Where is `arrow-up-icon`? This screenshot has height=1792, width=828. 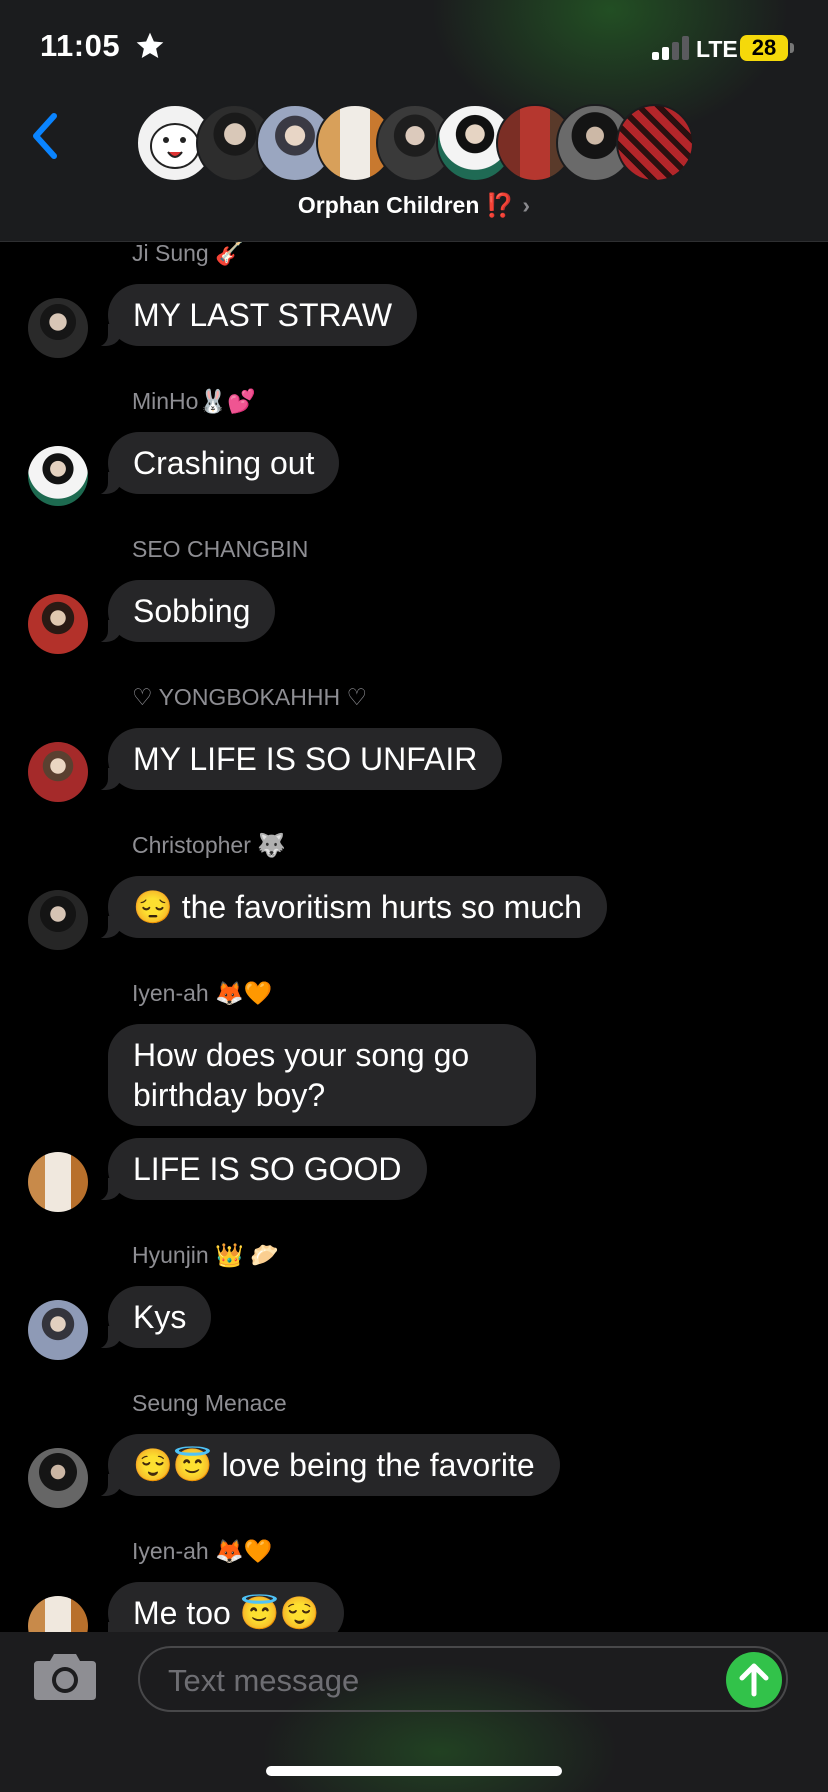 arrow-up-icon is located at coordinates (754, 1680).